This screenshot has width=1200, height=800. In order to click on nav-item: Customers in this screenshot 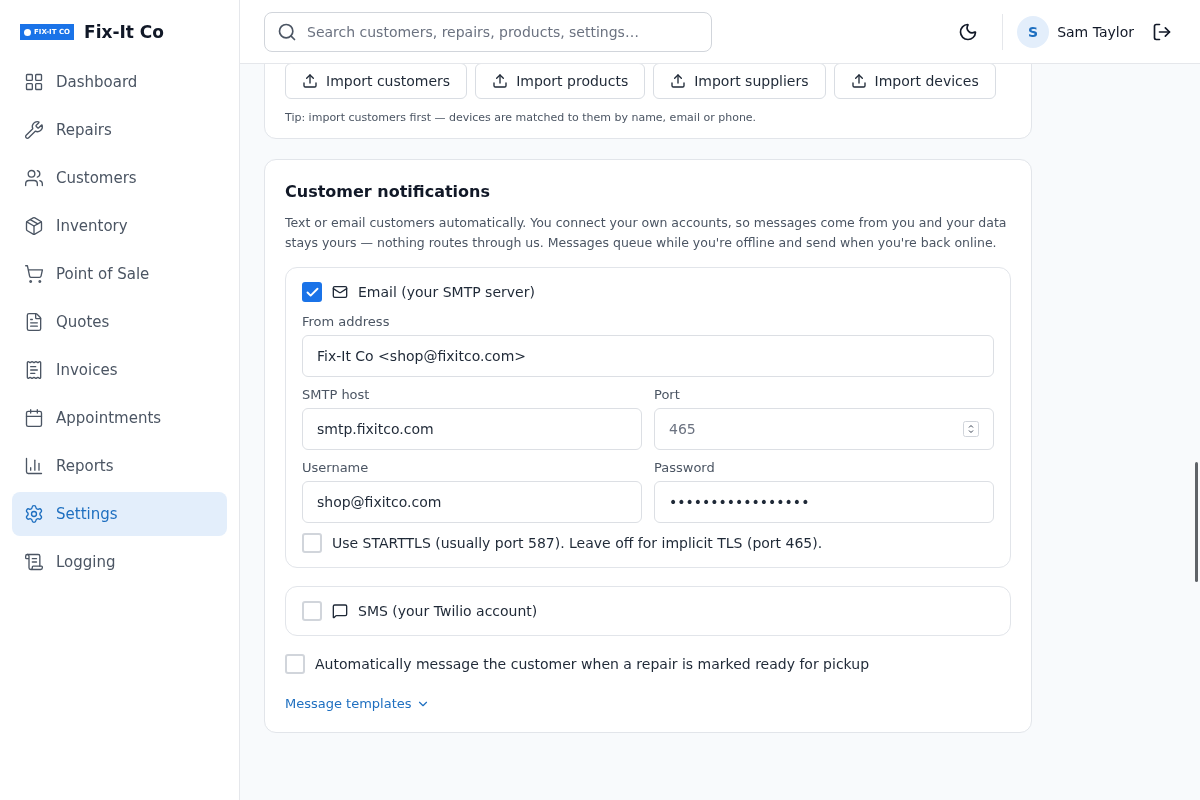, I will do `click(119, 178)`.